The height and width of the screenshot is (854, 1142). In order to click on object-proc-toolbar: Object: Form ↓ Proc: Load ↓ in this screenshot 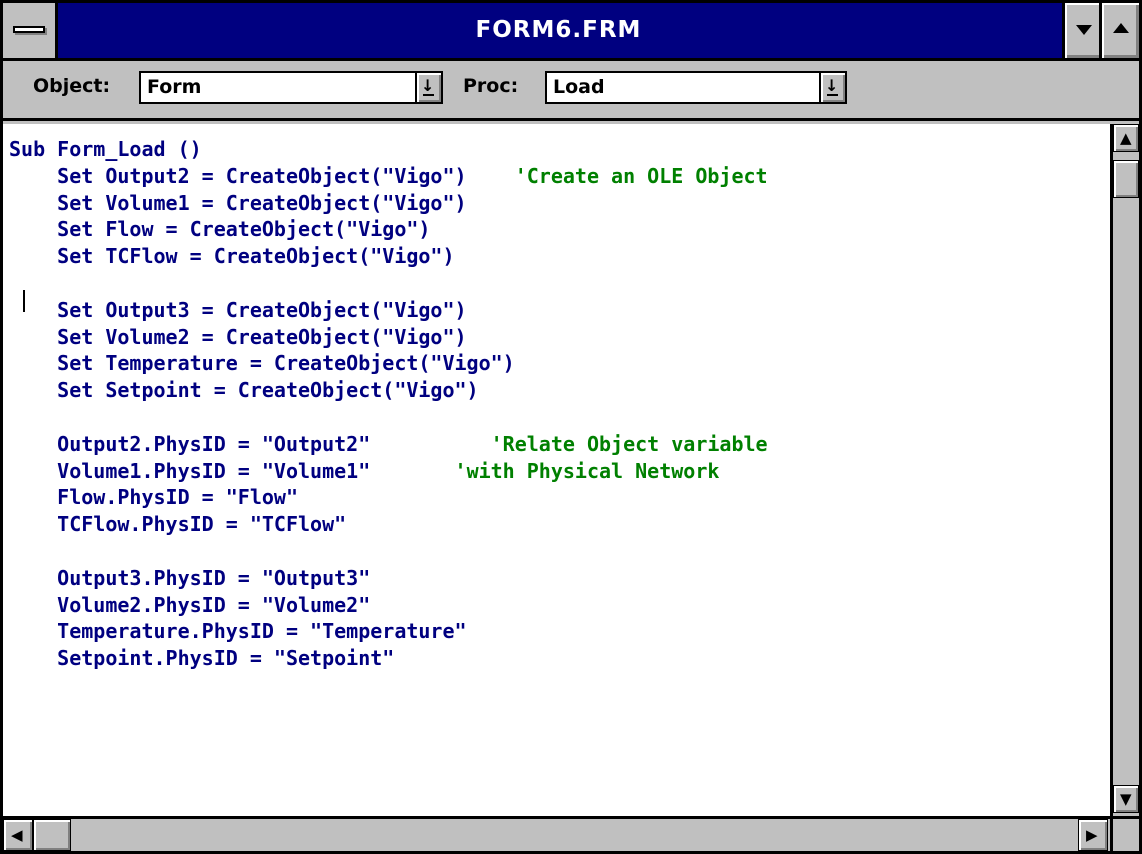, I will do `click(571, 91)`.